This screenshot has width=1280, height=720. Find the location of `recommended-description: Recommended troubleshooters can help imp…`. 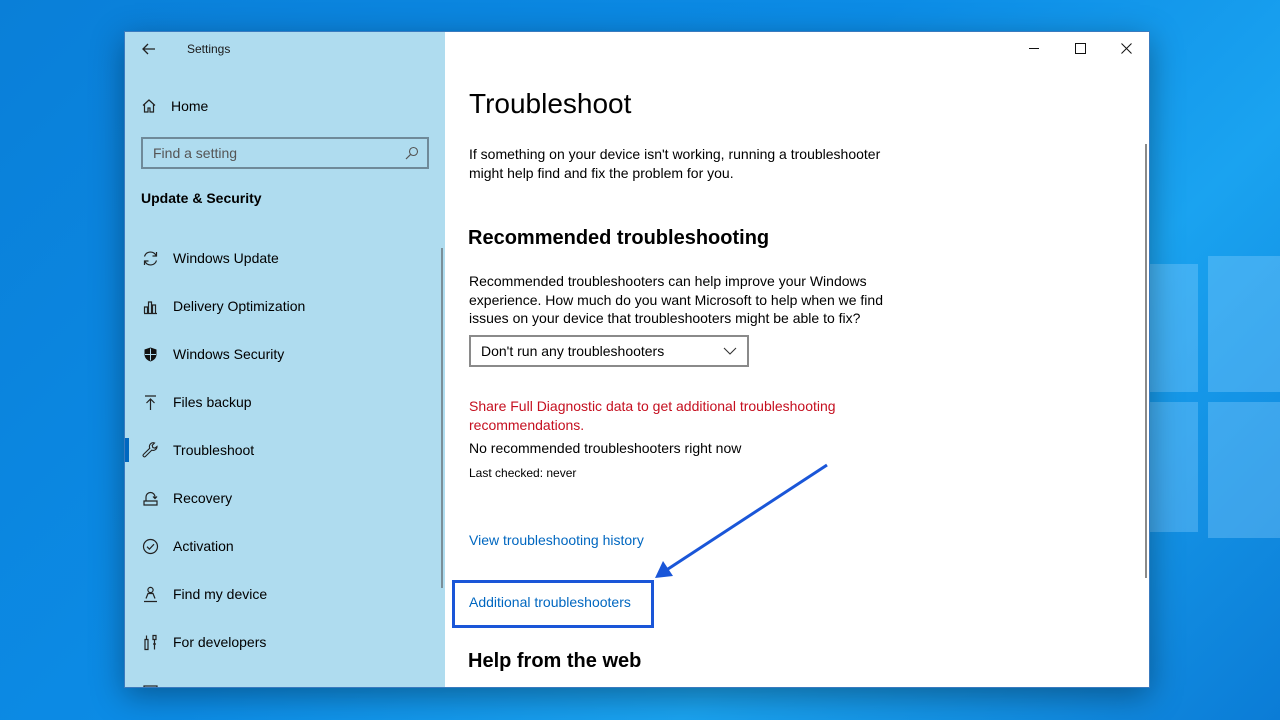

recommended-description: Recommended troubleshooters can help imp… is located at coordinates (676, 299).